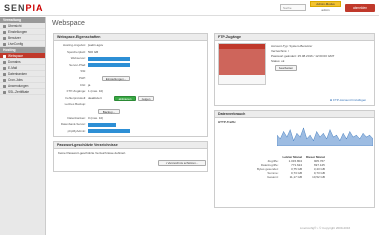 The image size is (379, 240). I want to click on property-label: FTP-Zugänge:, so click(76, 91).